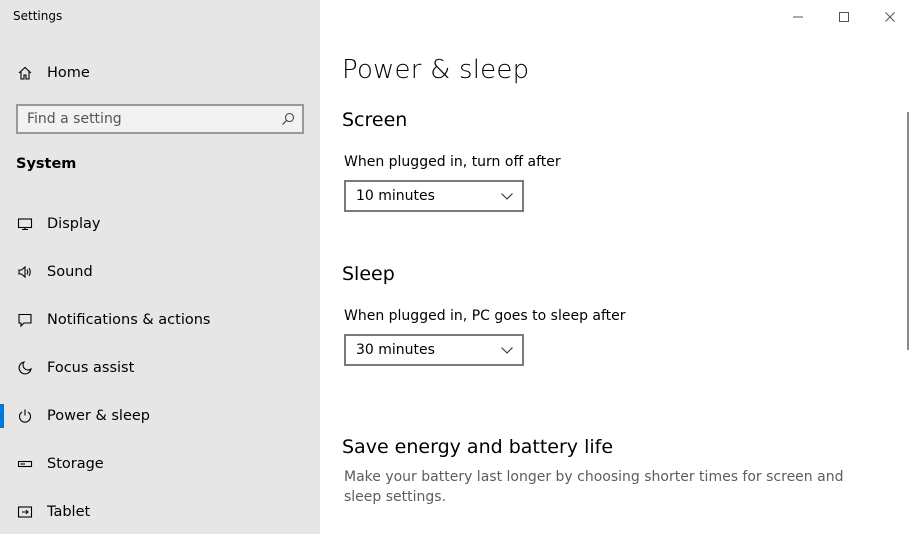 The image size is (913, 534). I want to click on search-box, so click(160, 119).